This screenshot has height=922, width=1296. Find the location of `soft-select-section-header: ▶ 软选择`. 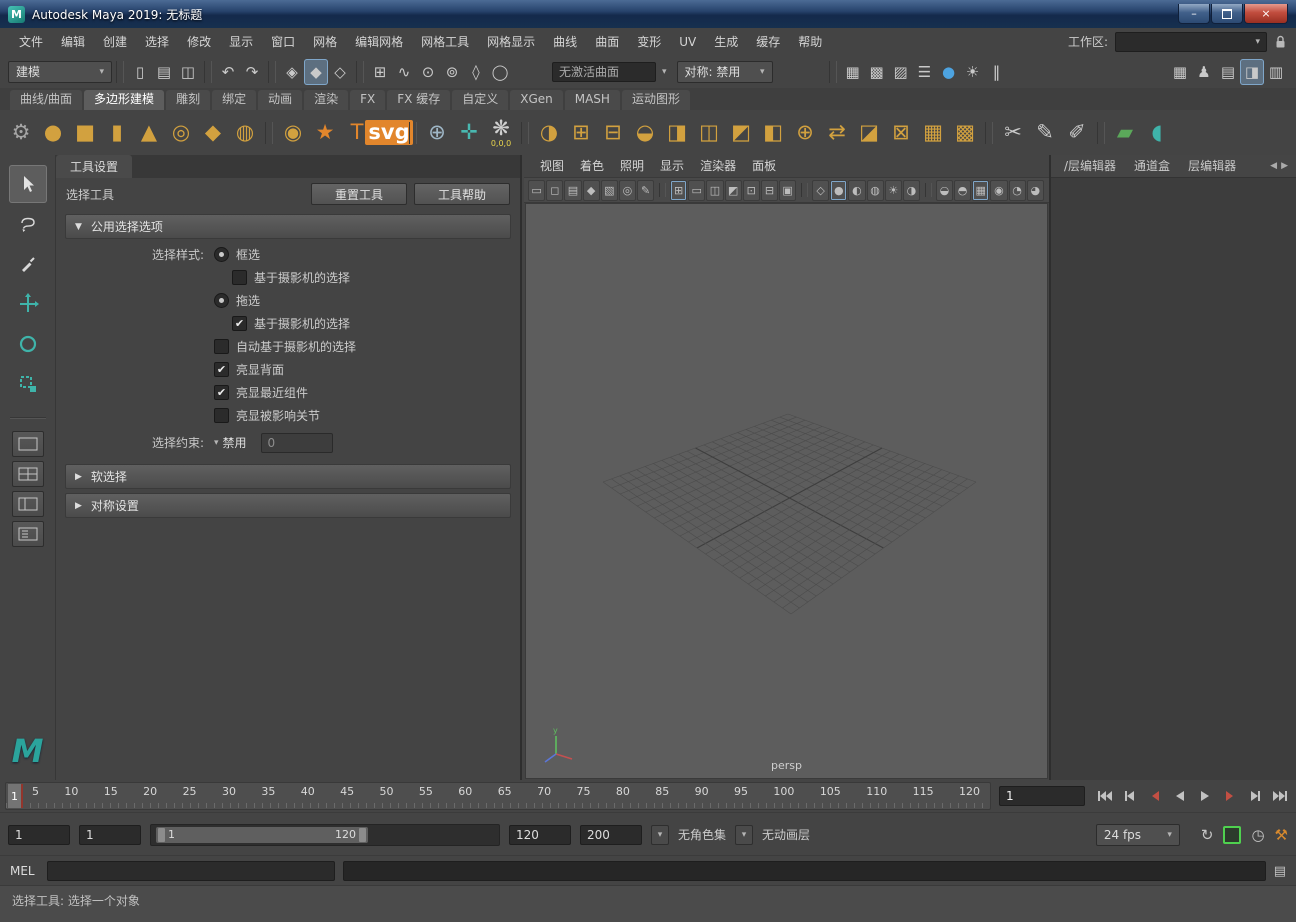

soft-select-section-header: ▶ 软选择 is located at coordinates (288, 476).